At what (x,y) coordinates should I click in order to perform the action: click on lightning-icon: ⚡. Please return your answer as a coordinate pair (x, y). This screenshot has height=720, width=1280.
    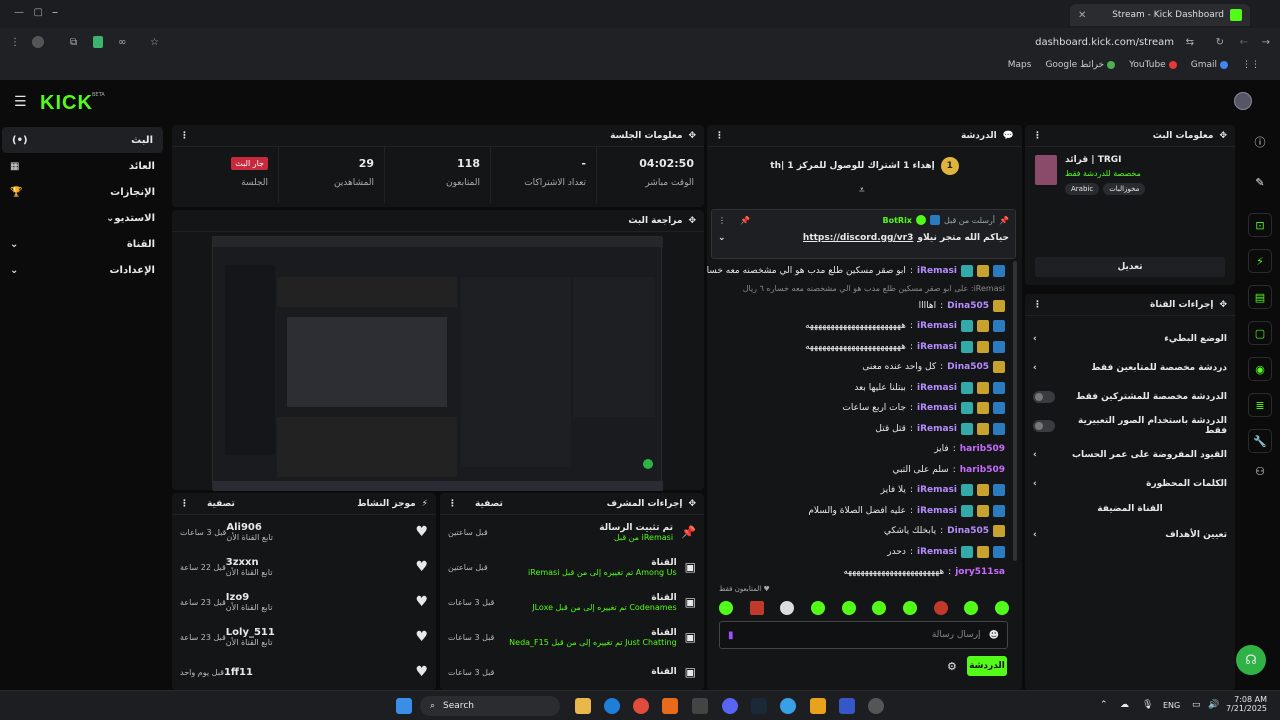
    Looking at the image, I should click on (1260, 261).